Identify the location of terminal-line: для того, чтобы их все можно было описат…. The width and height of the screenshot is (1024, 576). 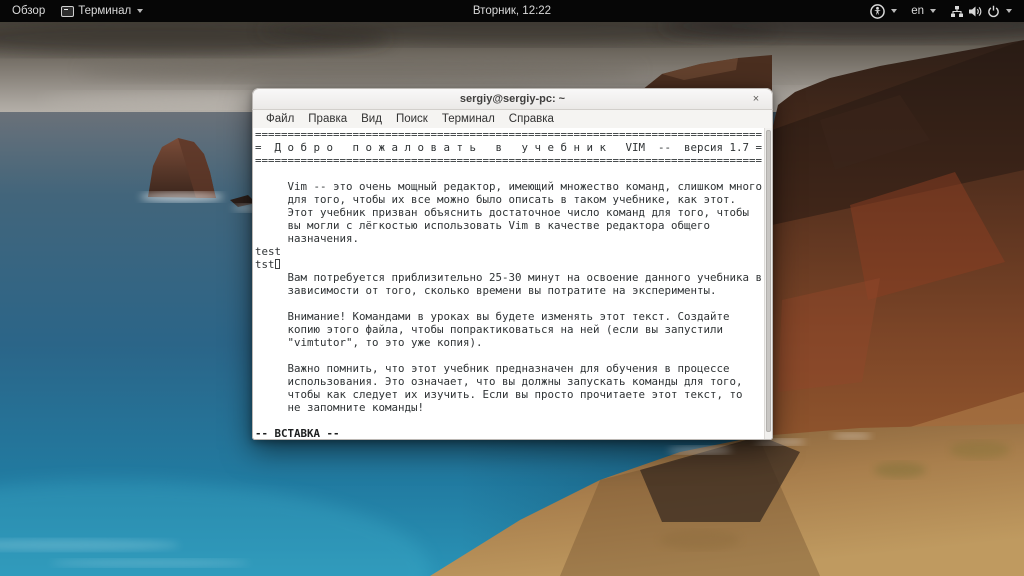
(496, 199).